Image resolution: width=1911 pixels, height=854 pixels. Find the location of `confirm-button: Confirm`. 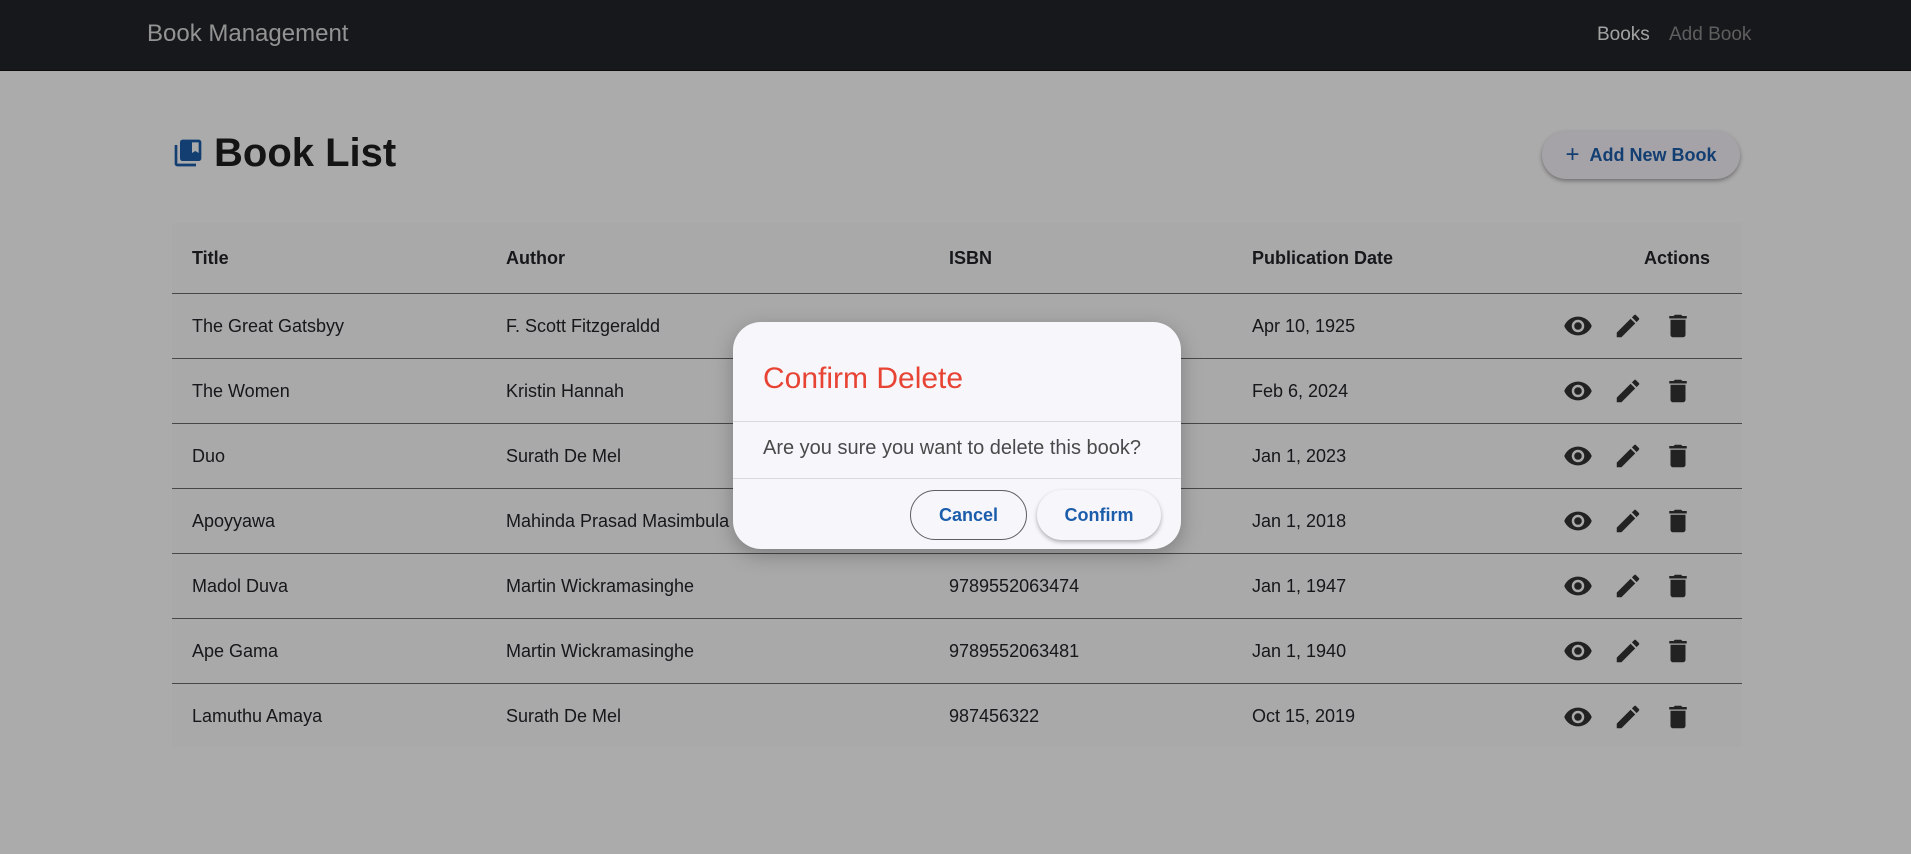

confirm-button: Confirm is located at coordinates (1099, 515).